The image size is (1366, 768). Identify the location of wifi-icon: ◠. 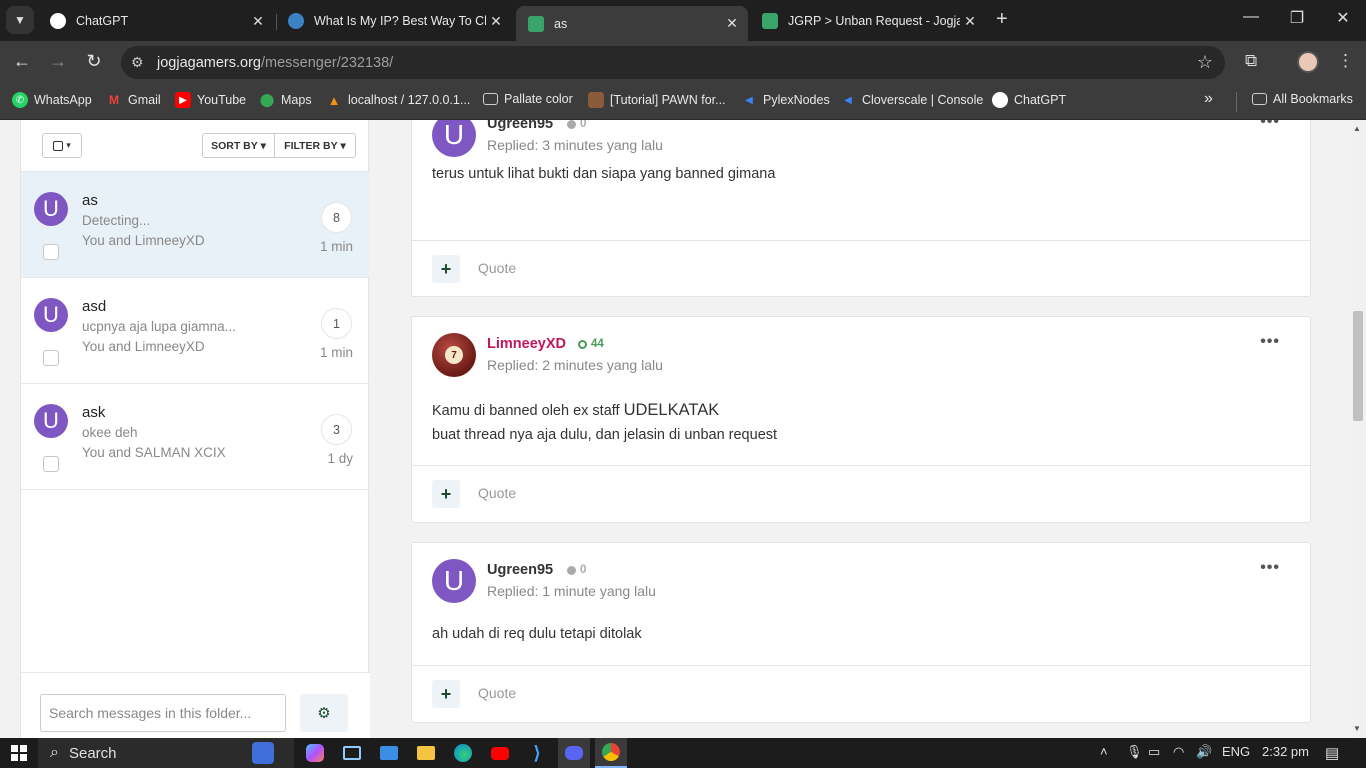
(1178, 752).